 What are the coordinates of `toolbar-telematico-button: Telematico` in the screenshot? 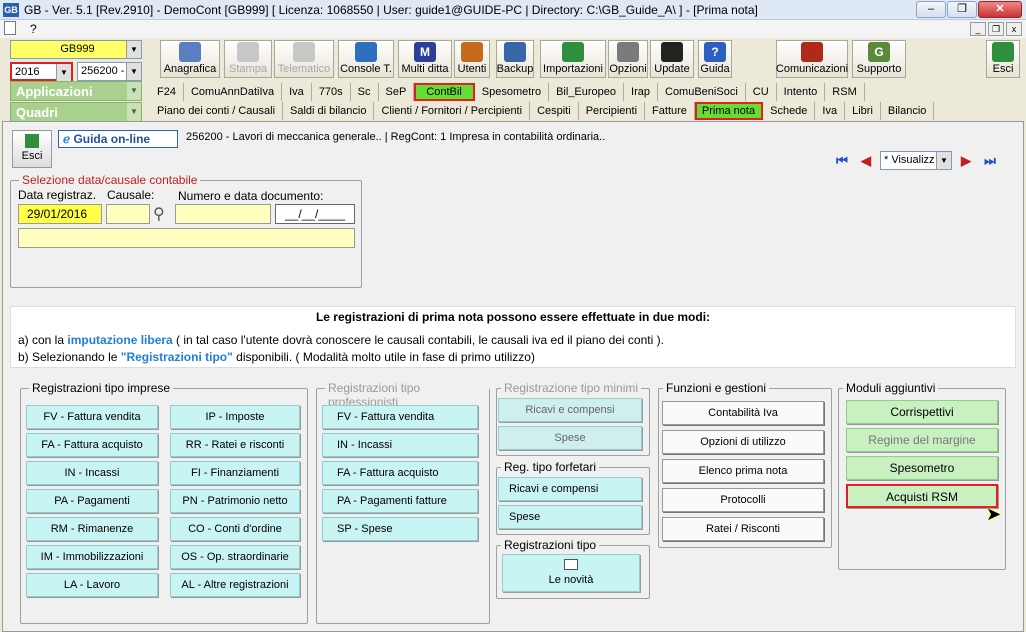 It's located at (304, 59).